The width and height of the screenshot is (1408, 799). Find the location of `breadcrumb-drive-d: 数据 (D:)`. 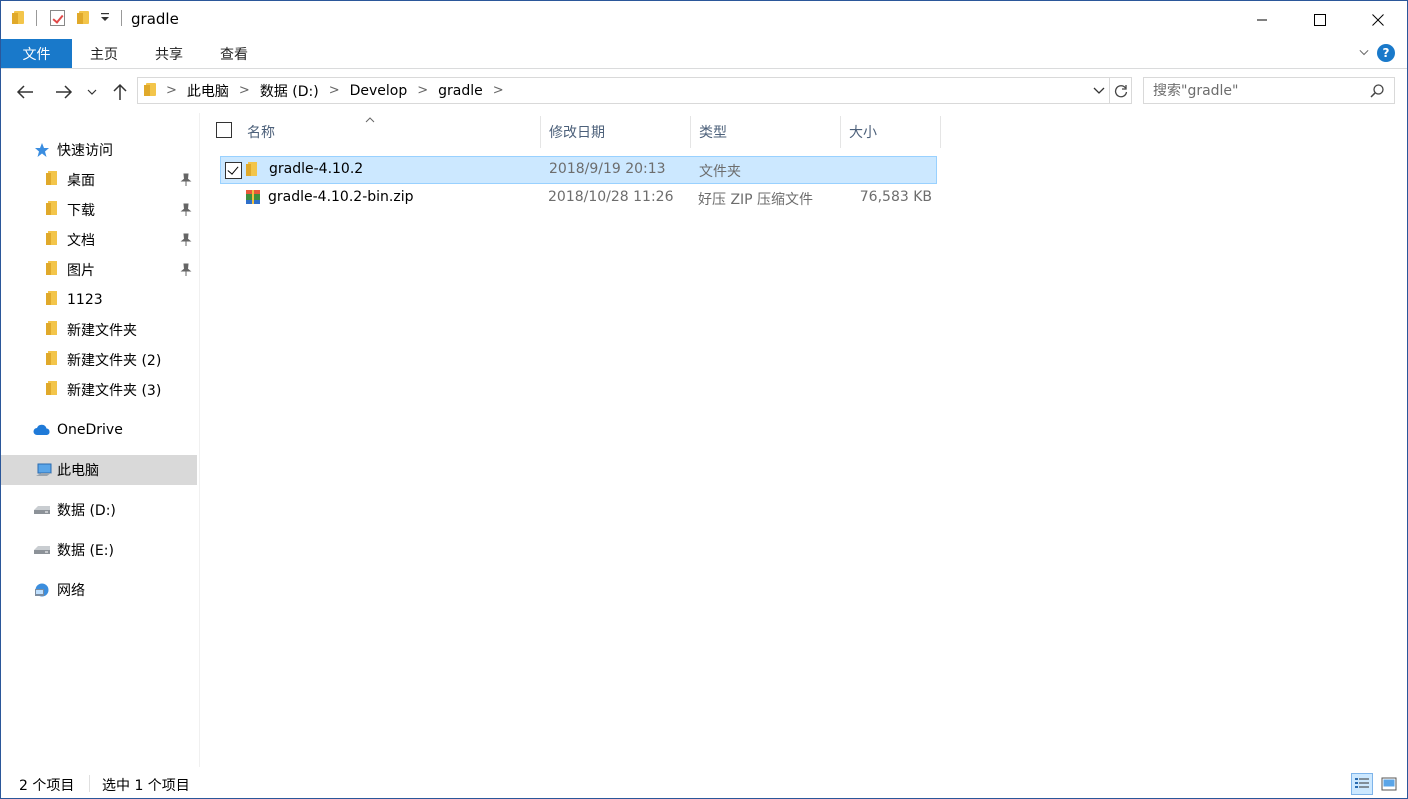

breadcrumb-drive-d: 数据 (D:) is located at coordinates (289, 91).